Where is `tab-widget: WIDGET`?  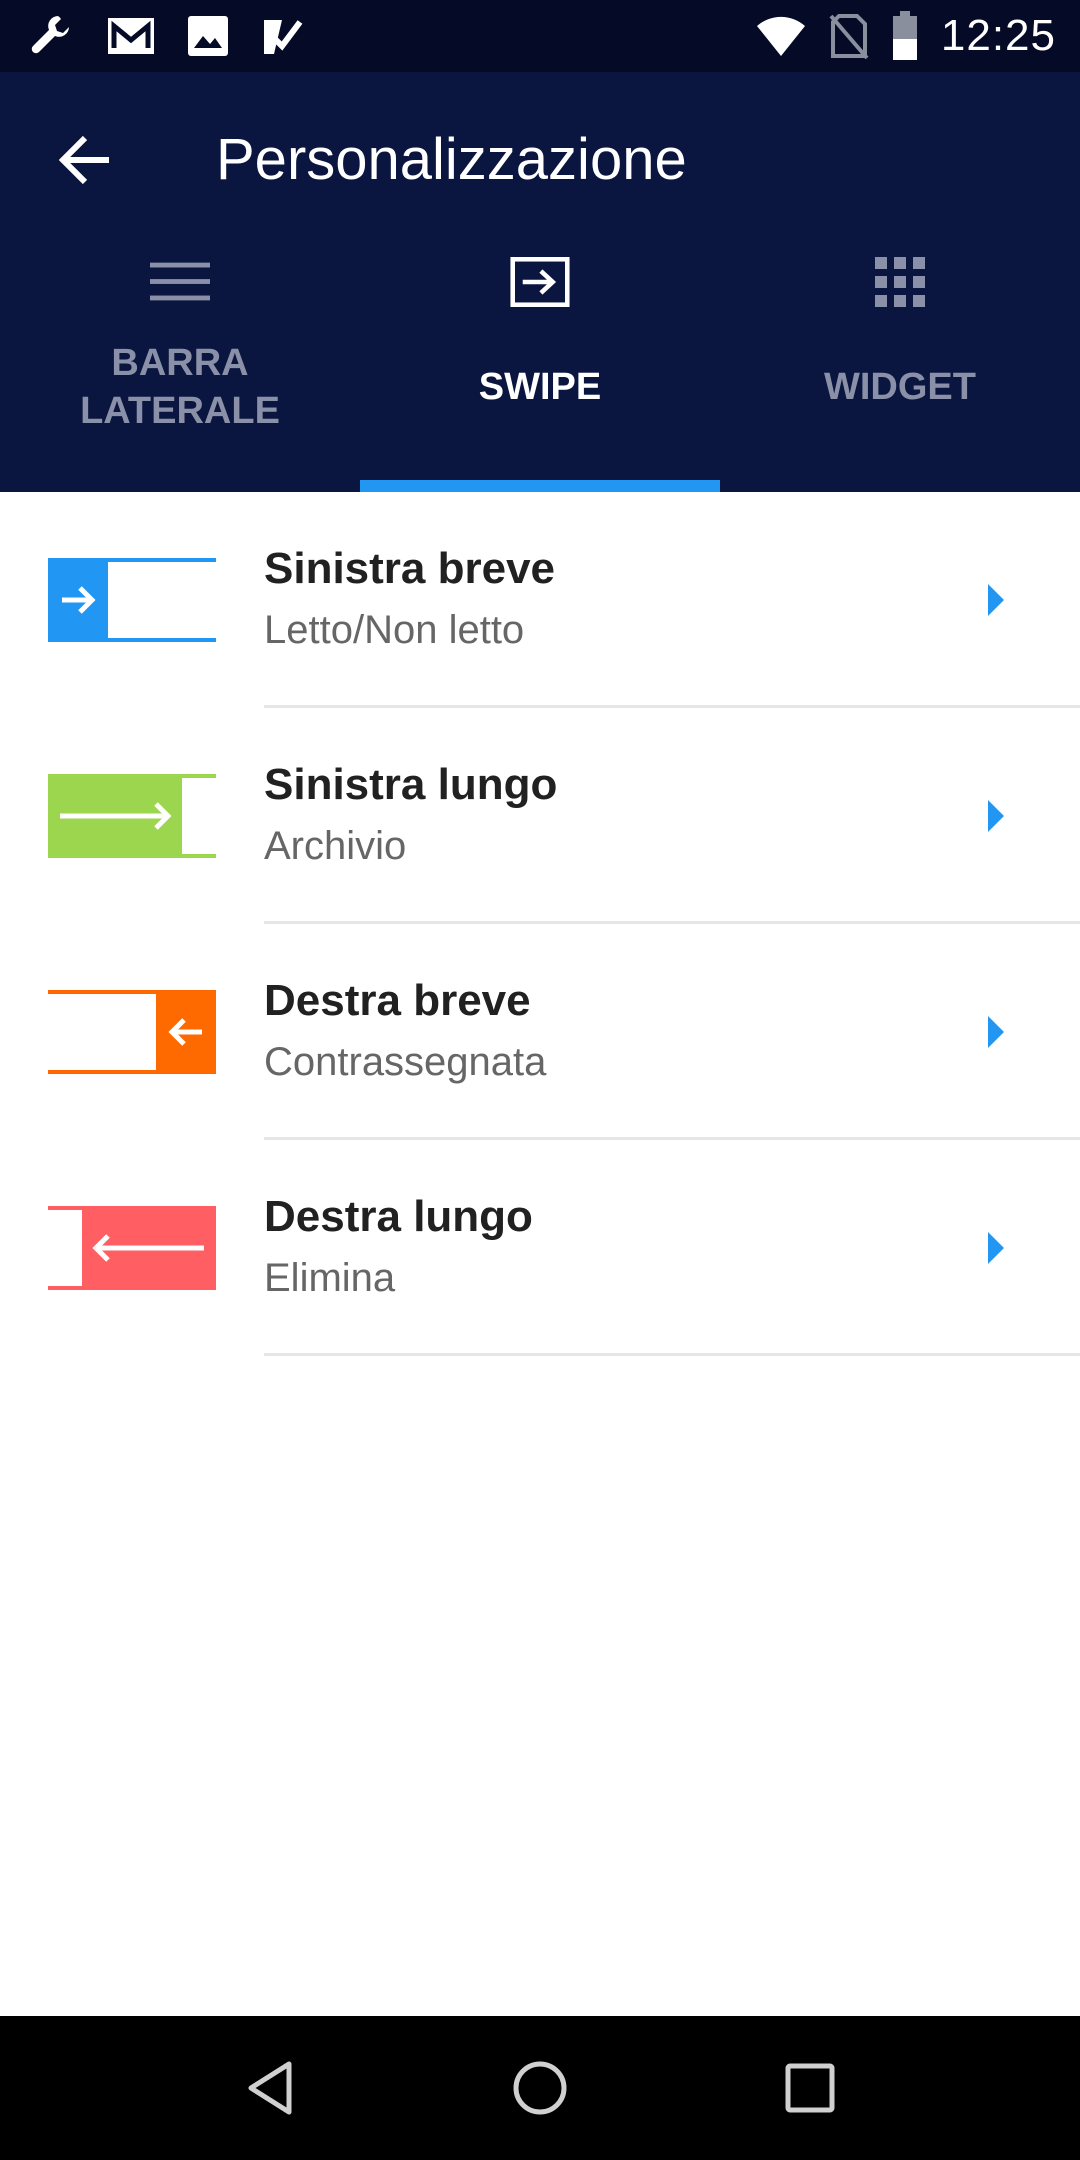
tab-widget: WIDGET is located at coordinates (900, 362).